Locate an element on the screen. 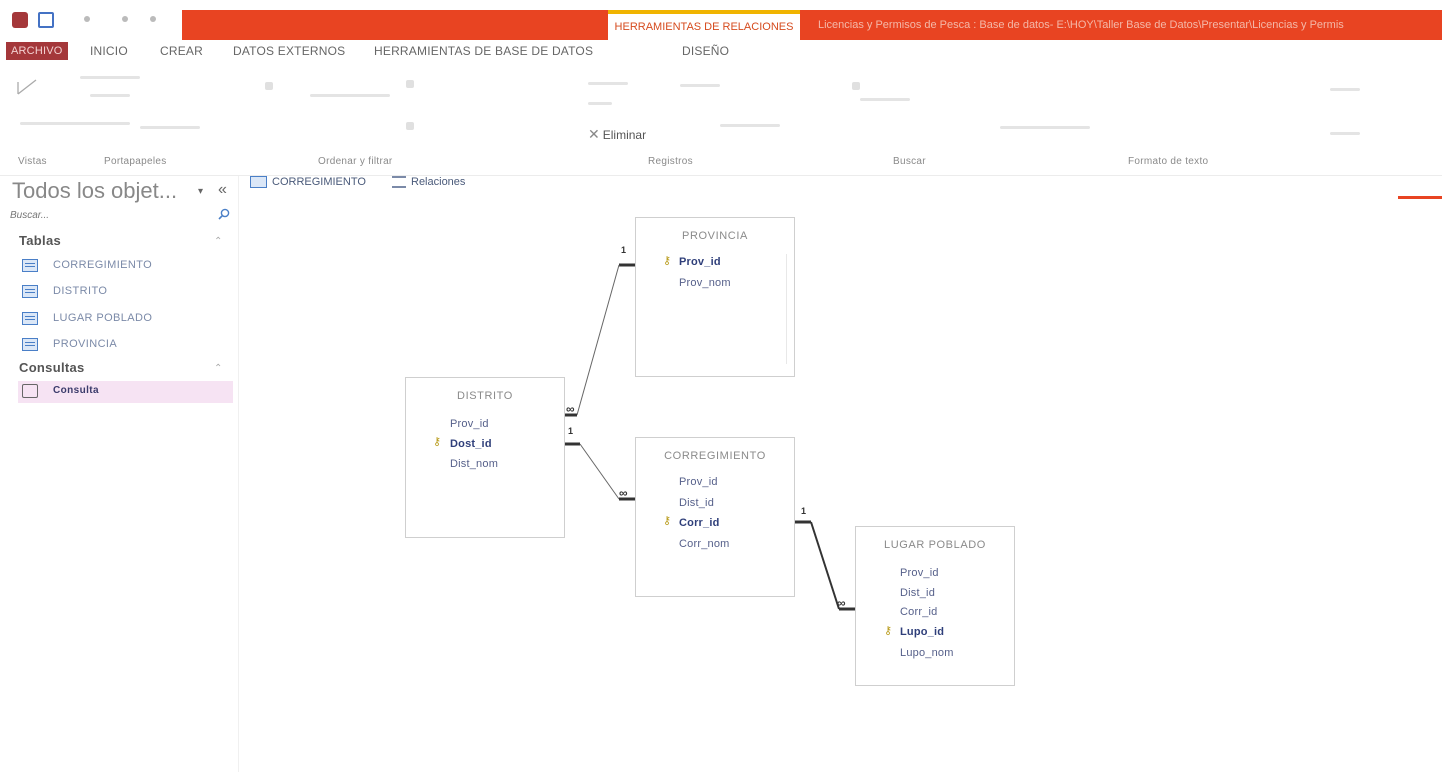 The image size is (1442, 772). nav-dropdown-icon: ▾ is located at coordinates (200, 191).